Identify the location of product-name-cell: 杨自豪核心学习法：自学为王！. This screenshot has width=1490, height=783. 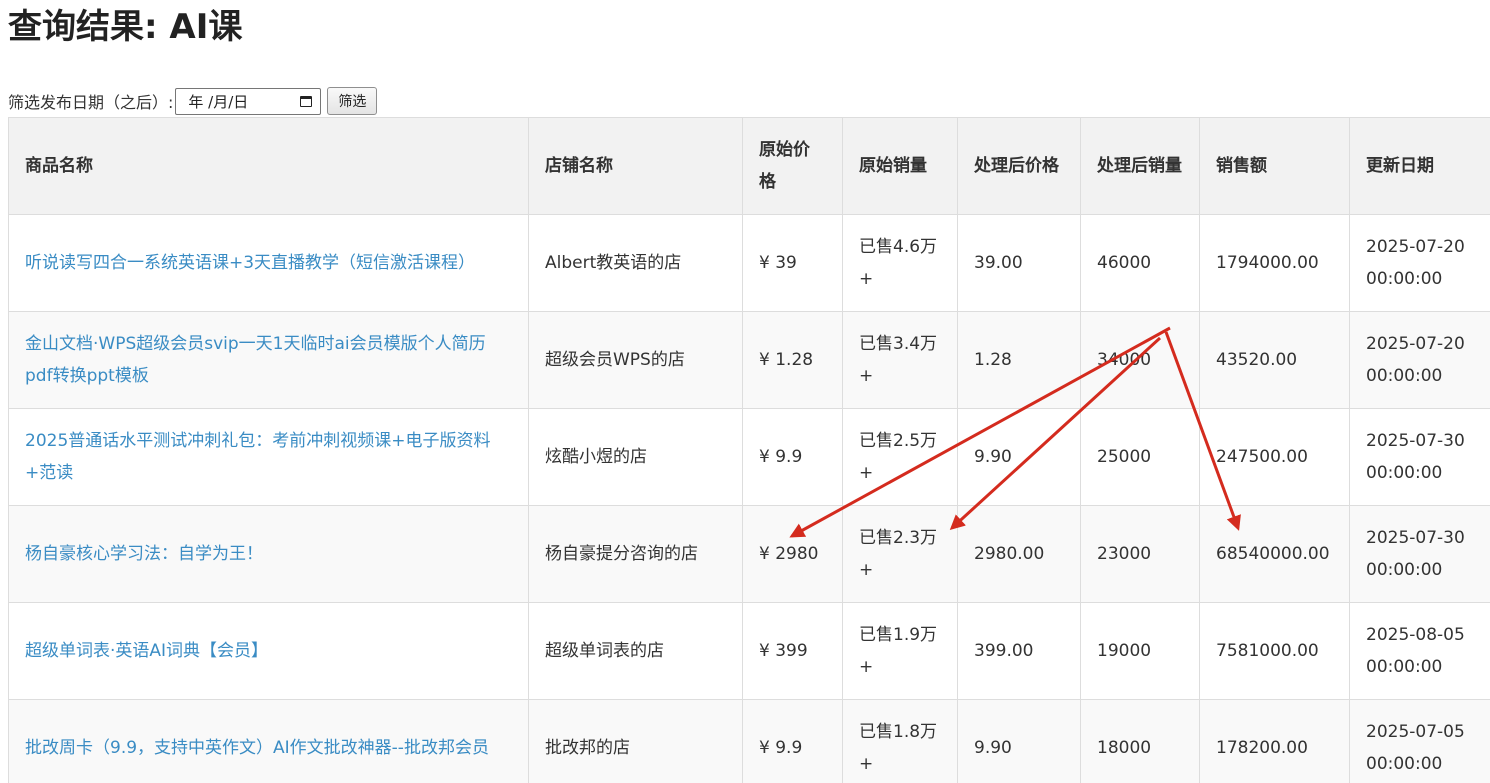
(268, 554).